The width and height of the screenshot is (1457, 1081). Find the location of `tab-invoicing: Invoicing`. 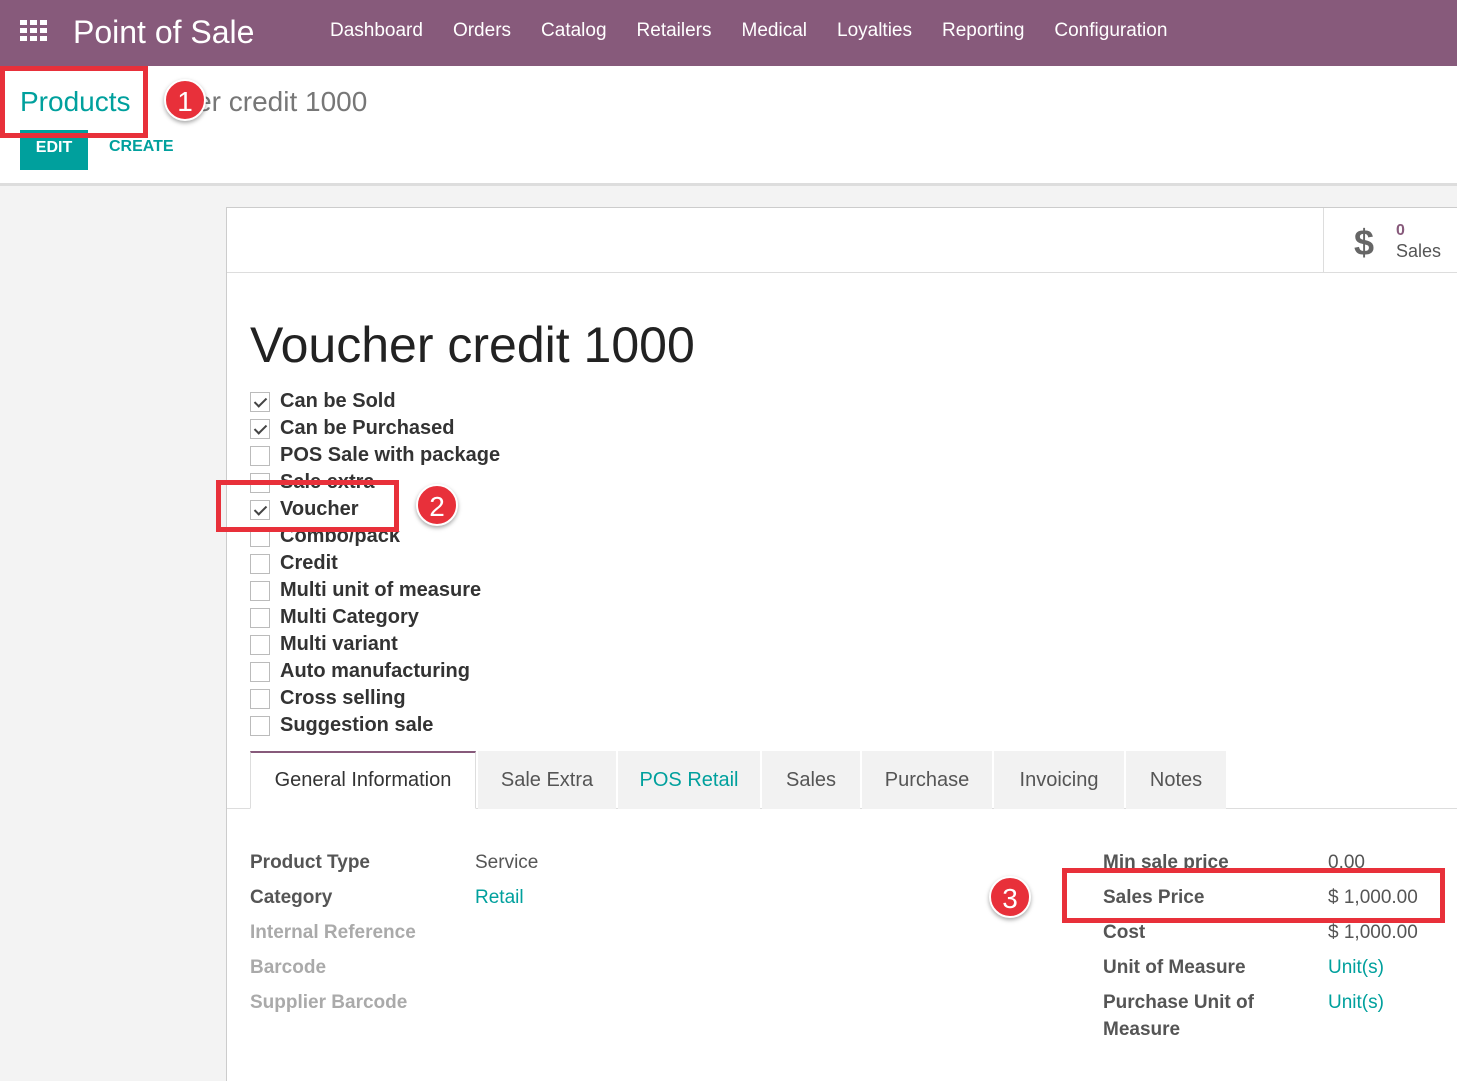

tab-invoicing: Invoicing is located at coordinates (1059, 780).